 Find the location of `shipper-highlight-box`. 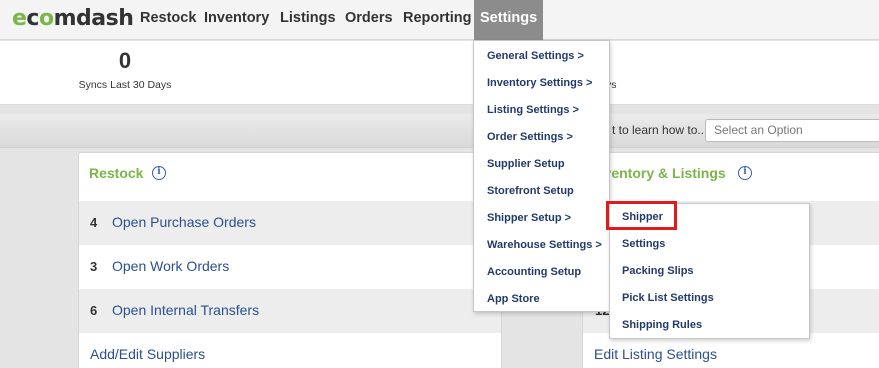

shipper-highlight-box is located at coordinates (641, 215).